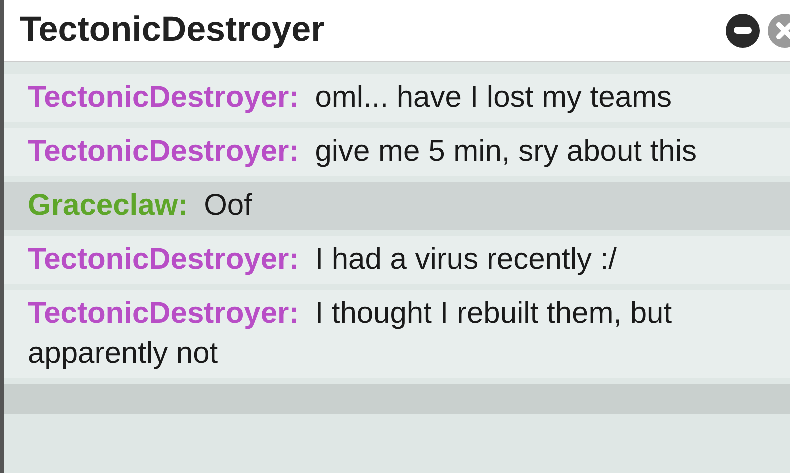 The width and height of the screenshot is (790, 473). I want to click on close-icon, so click(783, 31).